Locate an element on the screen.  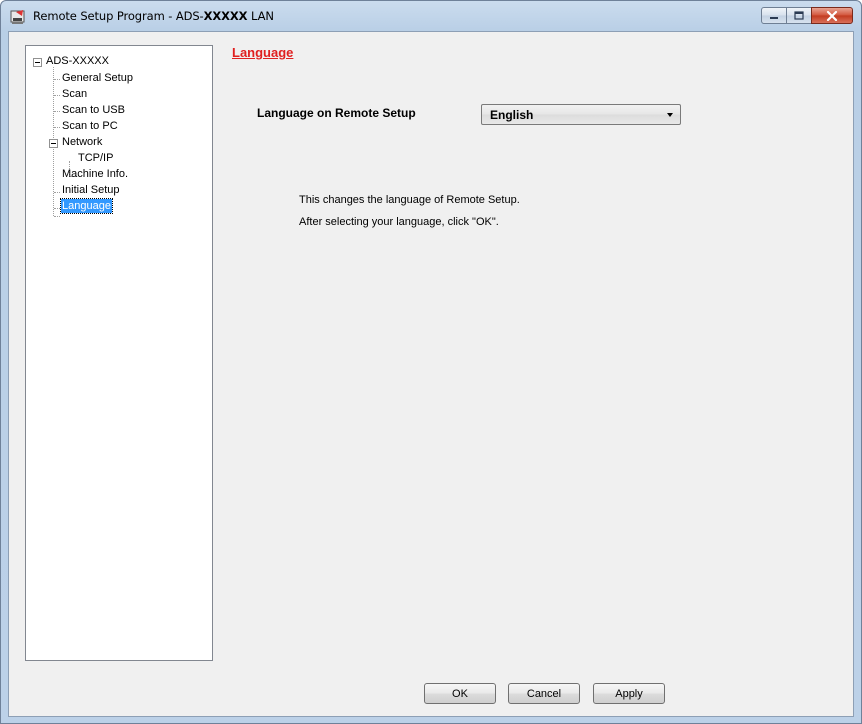
close-button is located at coordinates (832, 15).